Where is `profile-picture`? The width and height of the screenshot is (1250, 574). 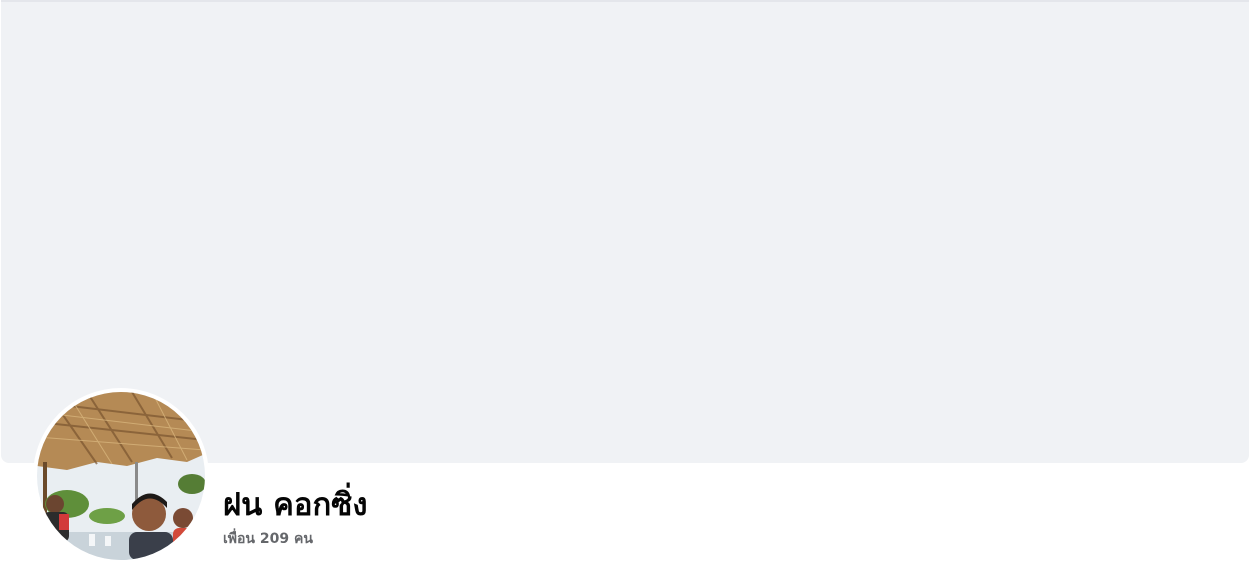 profile-picture is located at coordinates (121, 476).